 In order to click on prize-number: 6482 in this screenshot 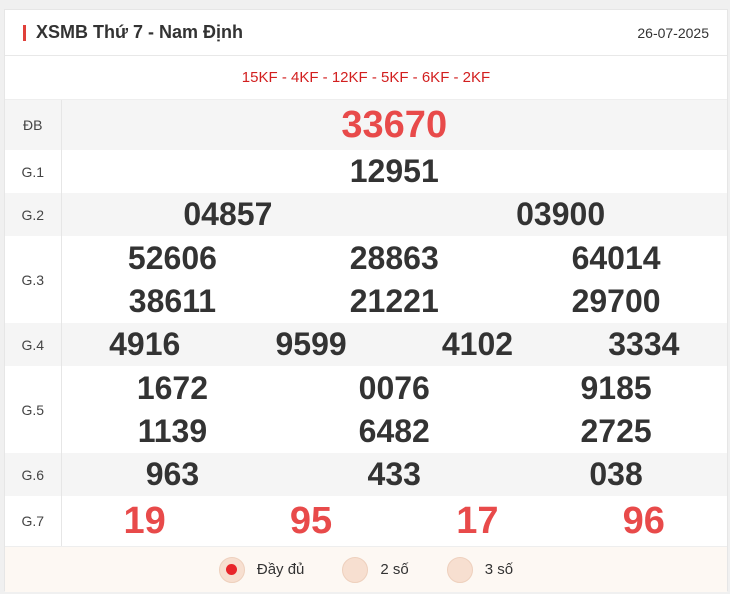, I will do `click(394, 430)`.